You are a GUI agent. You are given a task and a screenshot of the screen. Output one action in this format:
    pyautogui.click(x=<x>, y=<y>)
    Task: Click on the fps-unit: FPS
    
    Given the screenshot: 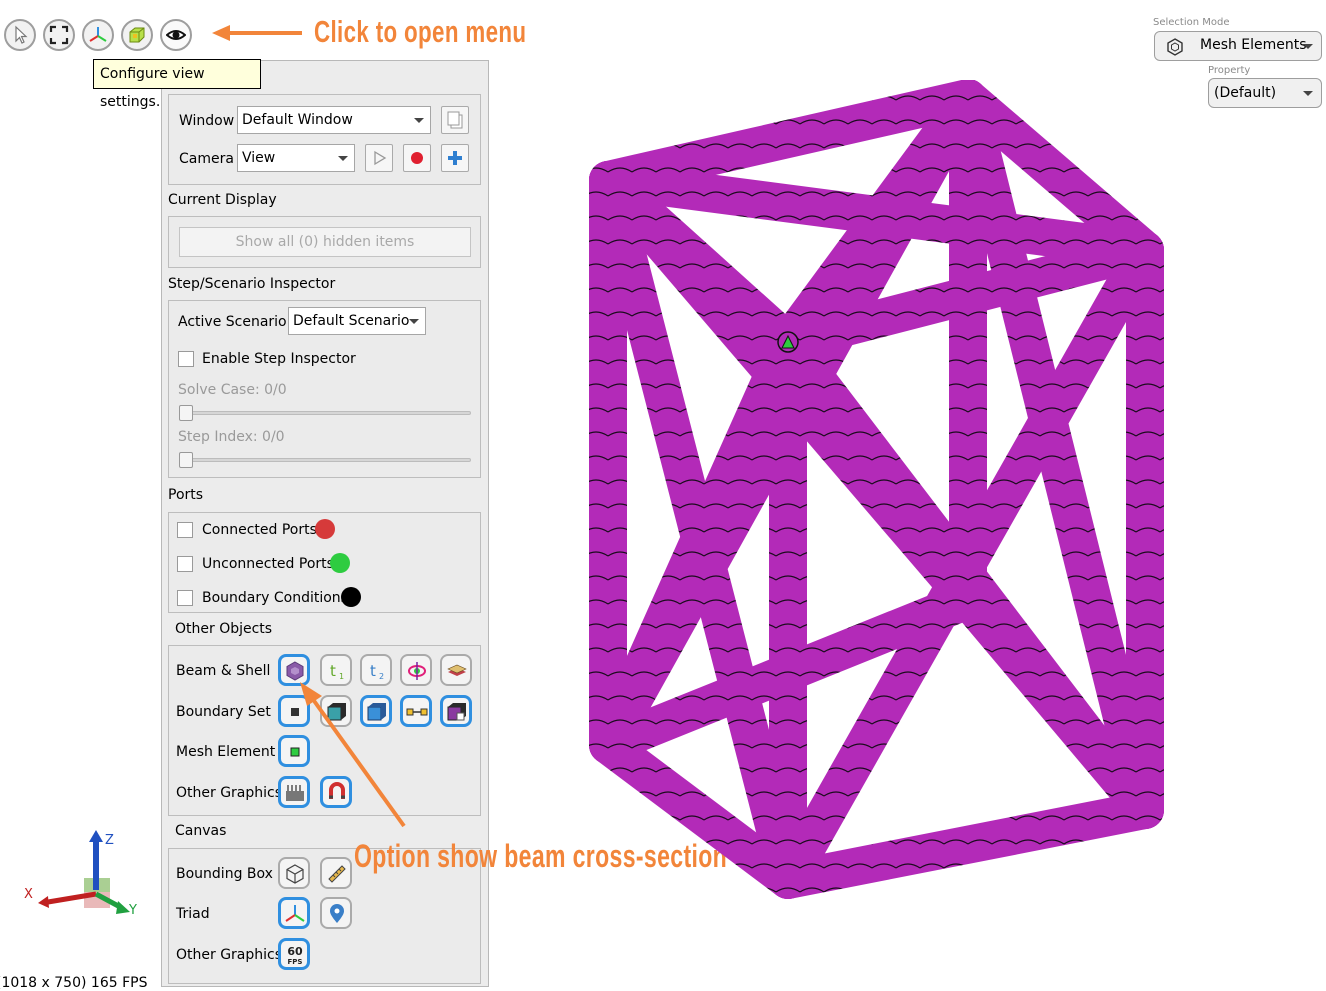 What is the action you would take?
    pyautogui.click(x=295, y=962)
    